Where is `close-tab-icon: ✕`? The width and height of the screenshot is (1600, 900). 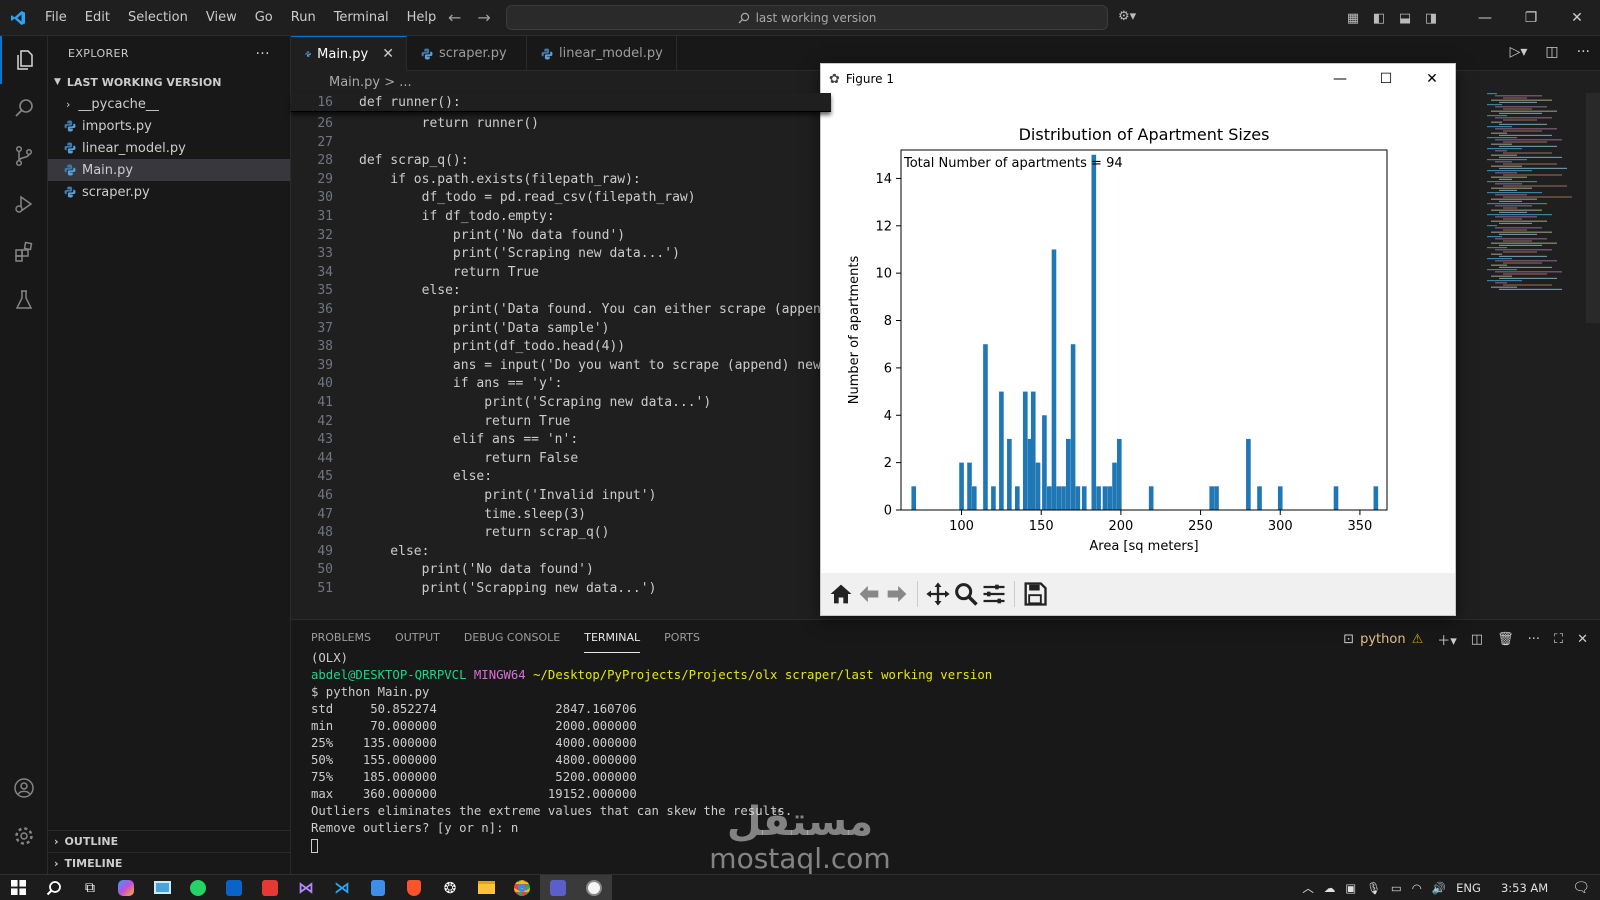 close-tab-icon: ✕ is located at coordinates (388, 54).